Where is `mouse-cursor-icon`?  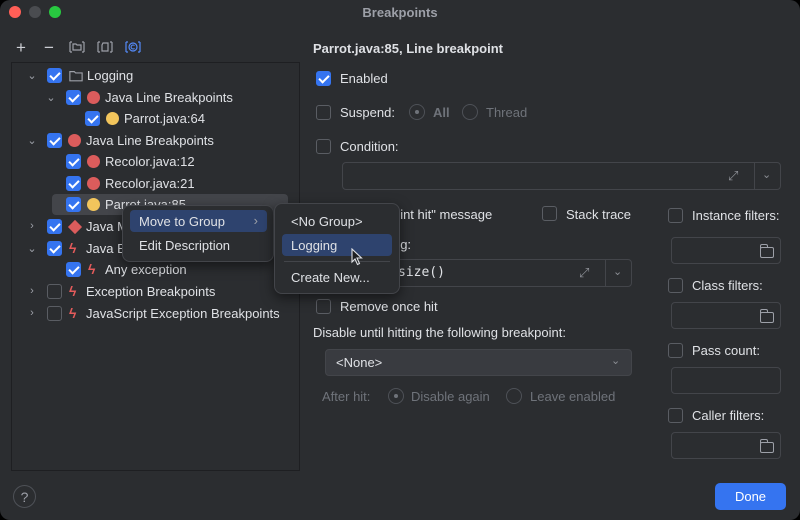
mouse-cursor-icon is located at coordinates (357, 257).